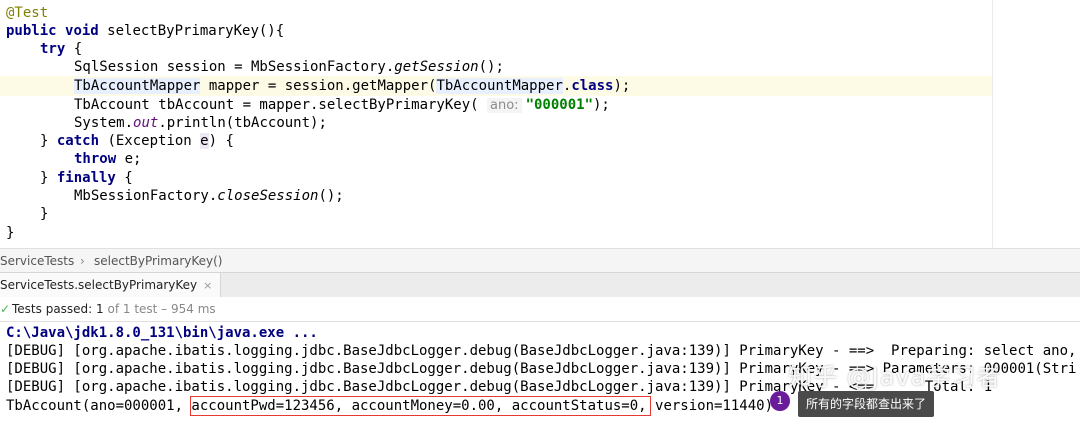 Image resolution: width=1080 pixels, height=422 pixels. Describe the element at coordinates (234, 67) in the screenshot. I see `code-text: SqlSession session = MbSessionFactory.` at that location.